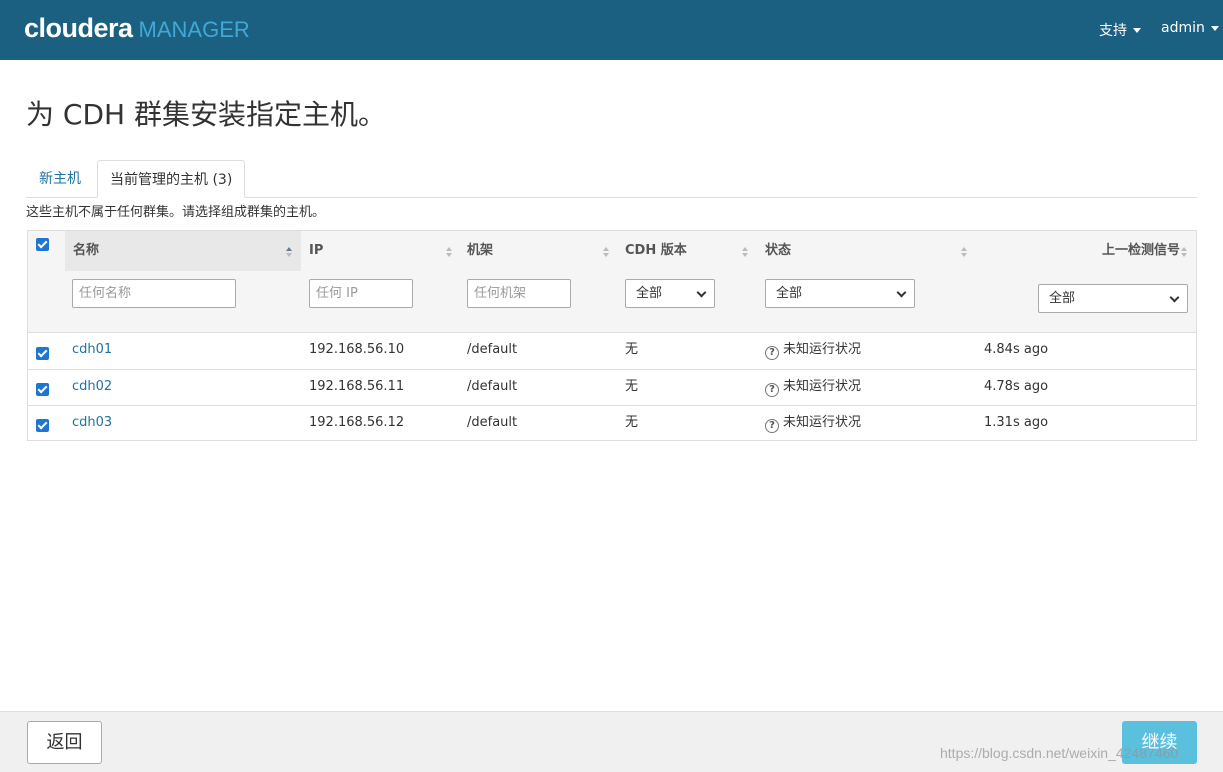 The width and height of the screenshot is (1223, 772). I want to click on user-menu-label: admin, so click(1183, 28).